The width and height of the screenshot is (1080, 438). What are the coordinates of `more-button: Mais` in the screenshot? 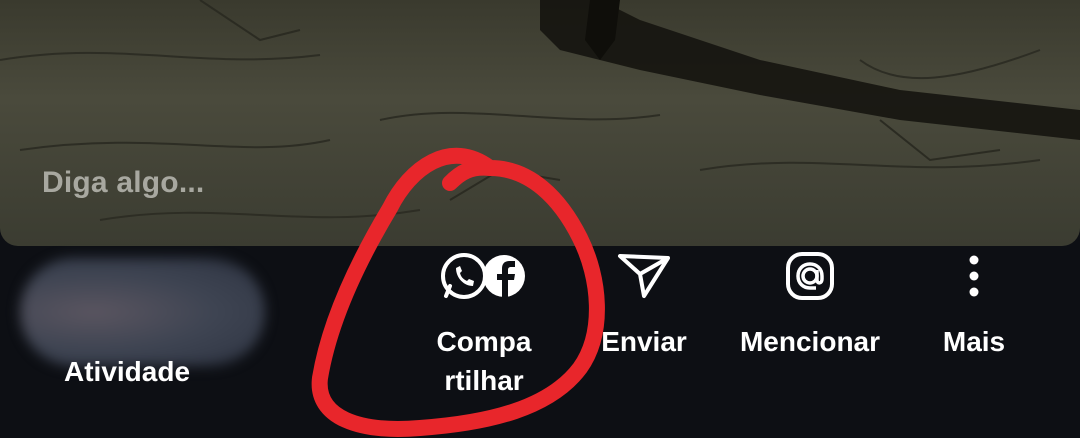 It's located at (974, 305).